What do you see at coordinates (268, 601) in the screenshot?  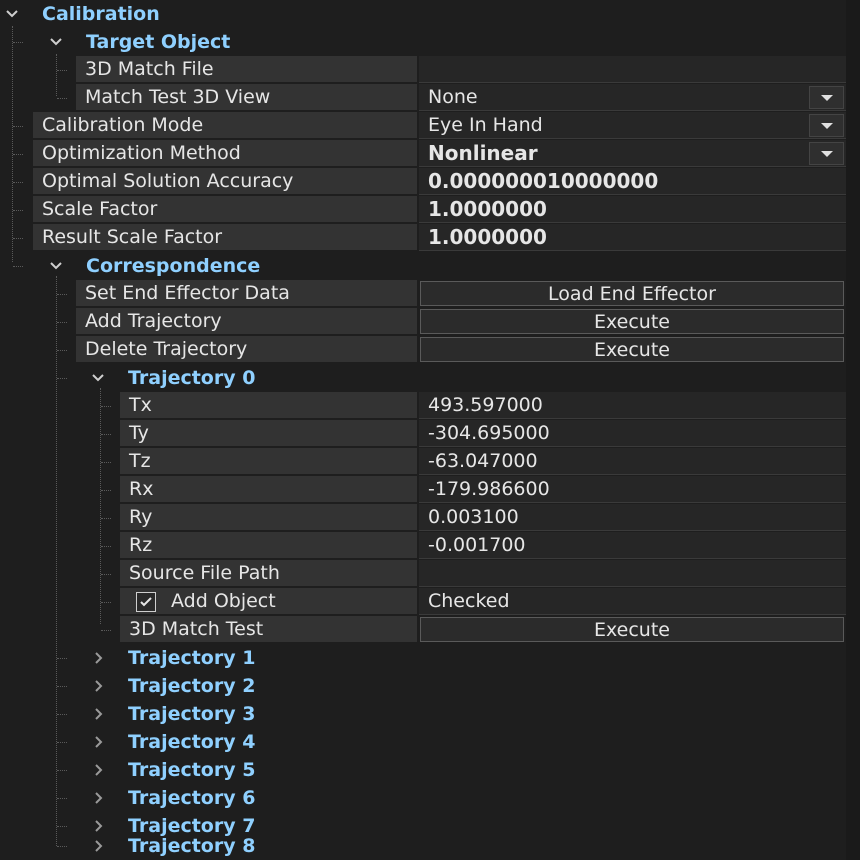 I see `property-label: Add Object` at bounding box center [268, 601].